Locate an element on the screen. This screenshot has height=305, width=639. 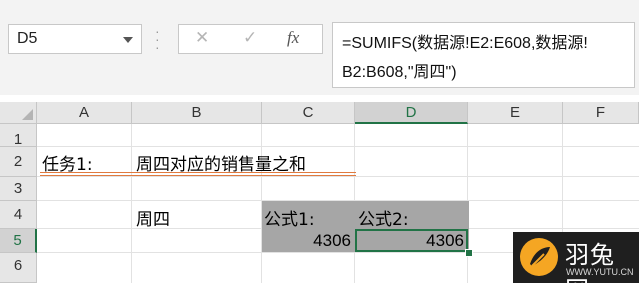
column-header-a: A is located at coordinates (84, 113).